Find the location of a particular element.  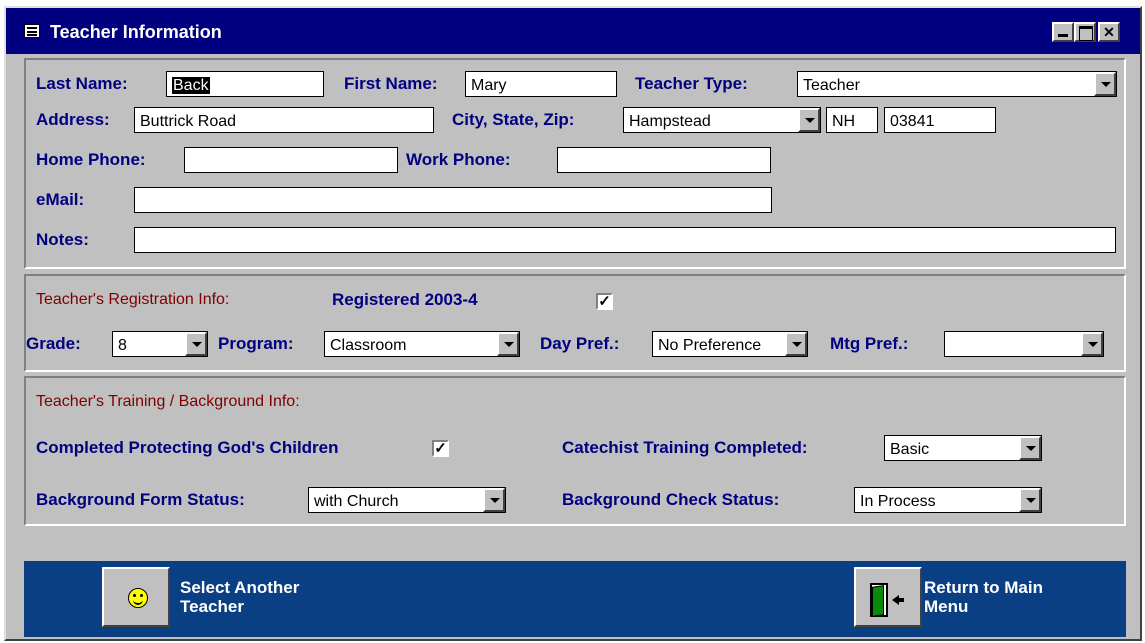

return-to-main-menu-button is located at coordinates (888, 597).